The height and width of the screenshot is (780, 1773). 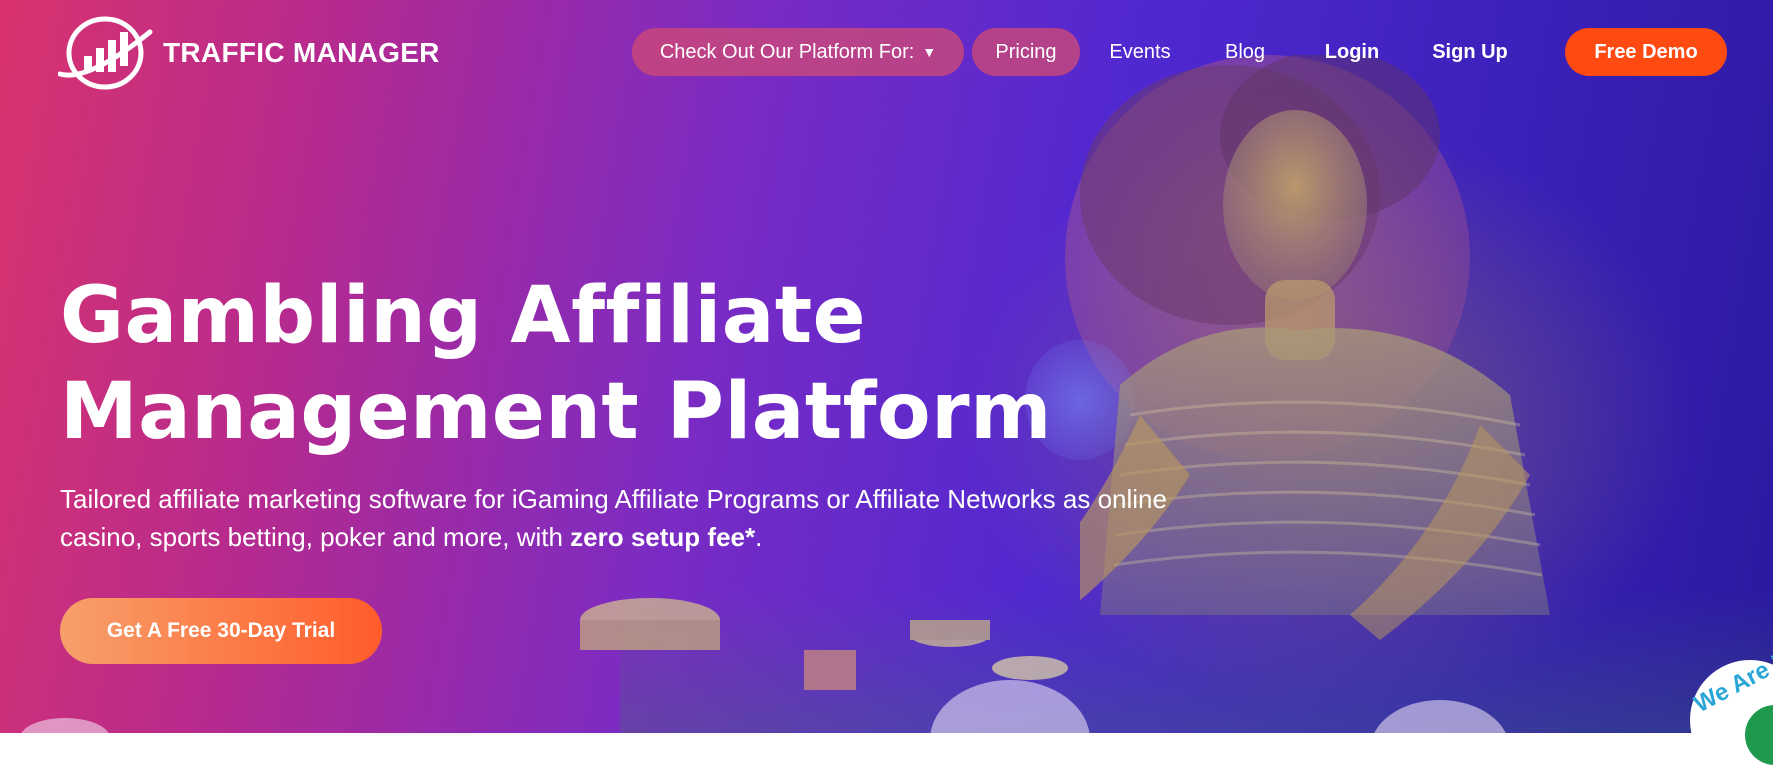 What do you see at coordinates (570, 364) in the screenshot?
I see `hero-headline: Gambling Affiliate Management Platform` at bounding box center [570, 364].